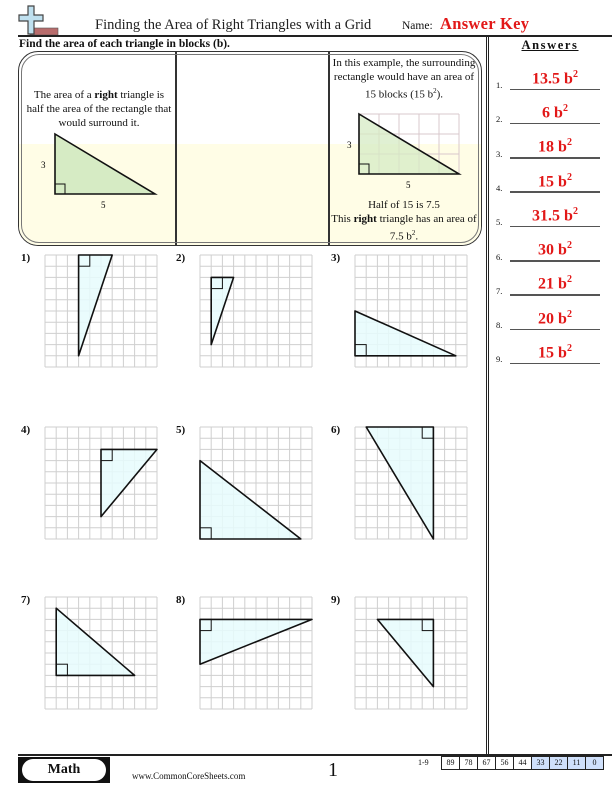 Image resolution: width=612 pixels, height=792 pixels. Describe the element at coordinates (26, 430) in the screenshot. I see `problem-label: 4)` at that location.